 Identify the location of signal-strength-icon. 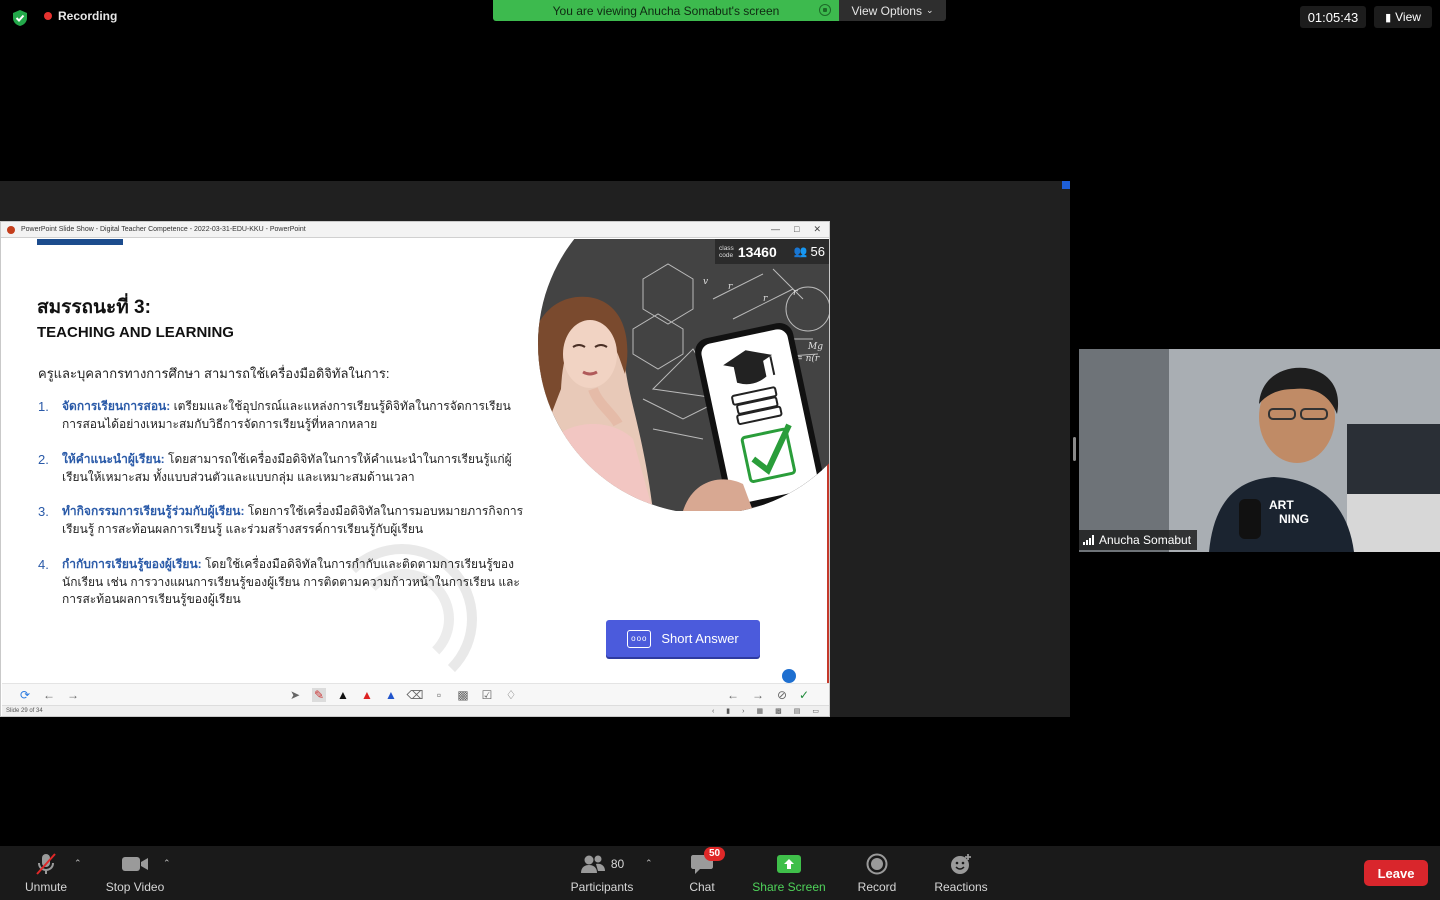
(1088, 540).